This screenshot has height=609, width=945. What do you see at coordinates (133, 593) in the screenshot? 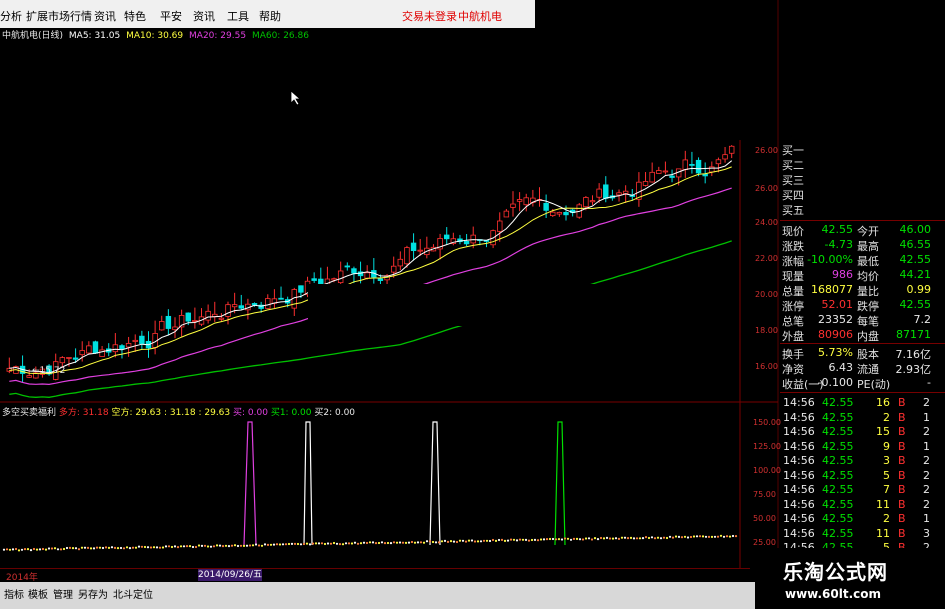
I see `tab-beidou: 北斗定位` at bounding box center [133, 593].